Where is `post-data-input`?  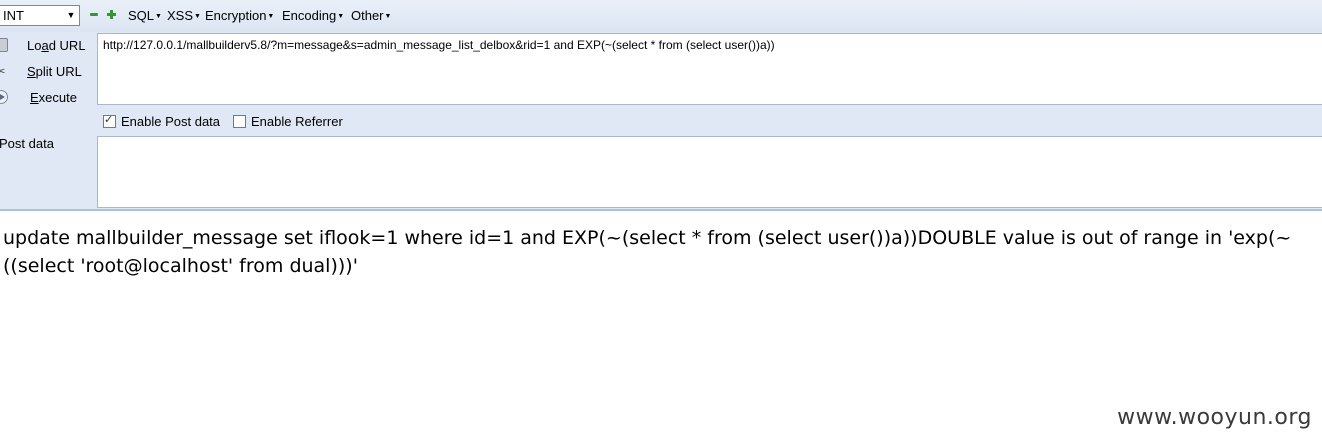 post-data-input is located at coordinates (709, 172).